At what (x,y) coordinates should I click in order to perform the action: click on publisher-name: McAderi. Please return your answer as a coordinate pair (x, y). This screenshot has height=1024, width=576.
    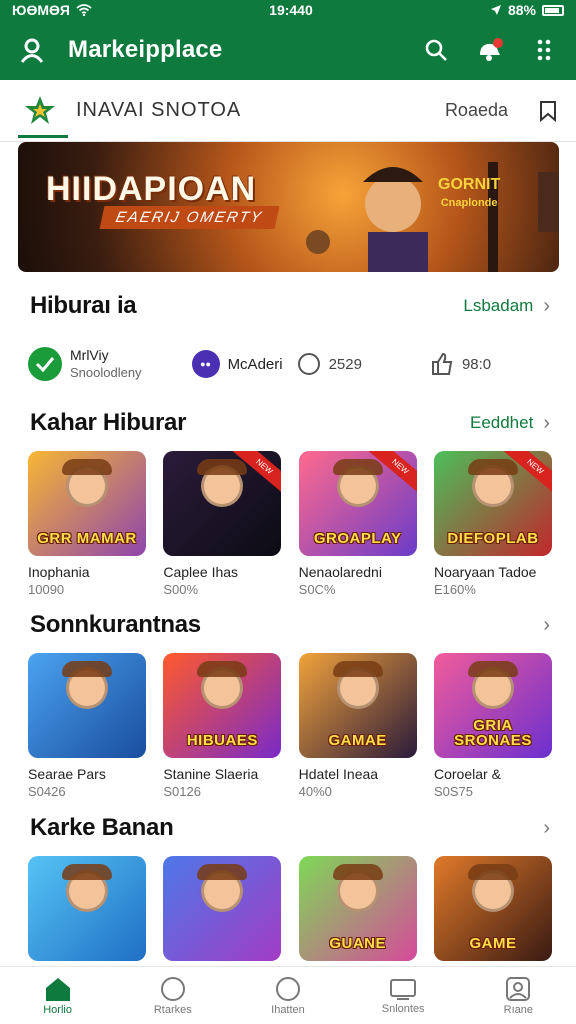
    Looking at the image, I should click on (255, 364).